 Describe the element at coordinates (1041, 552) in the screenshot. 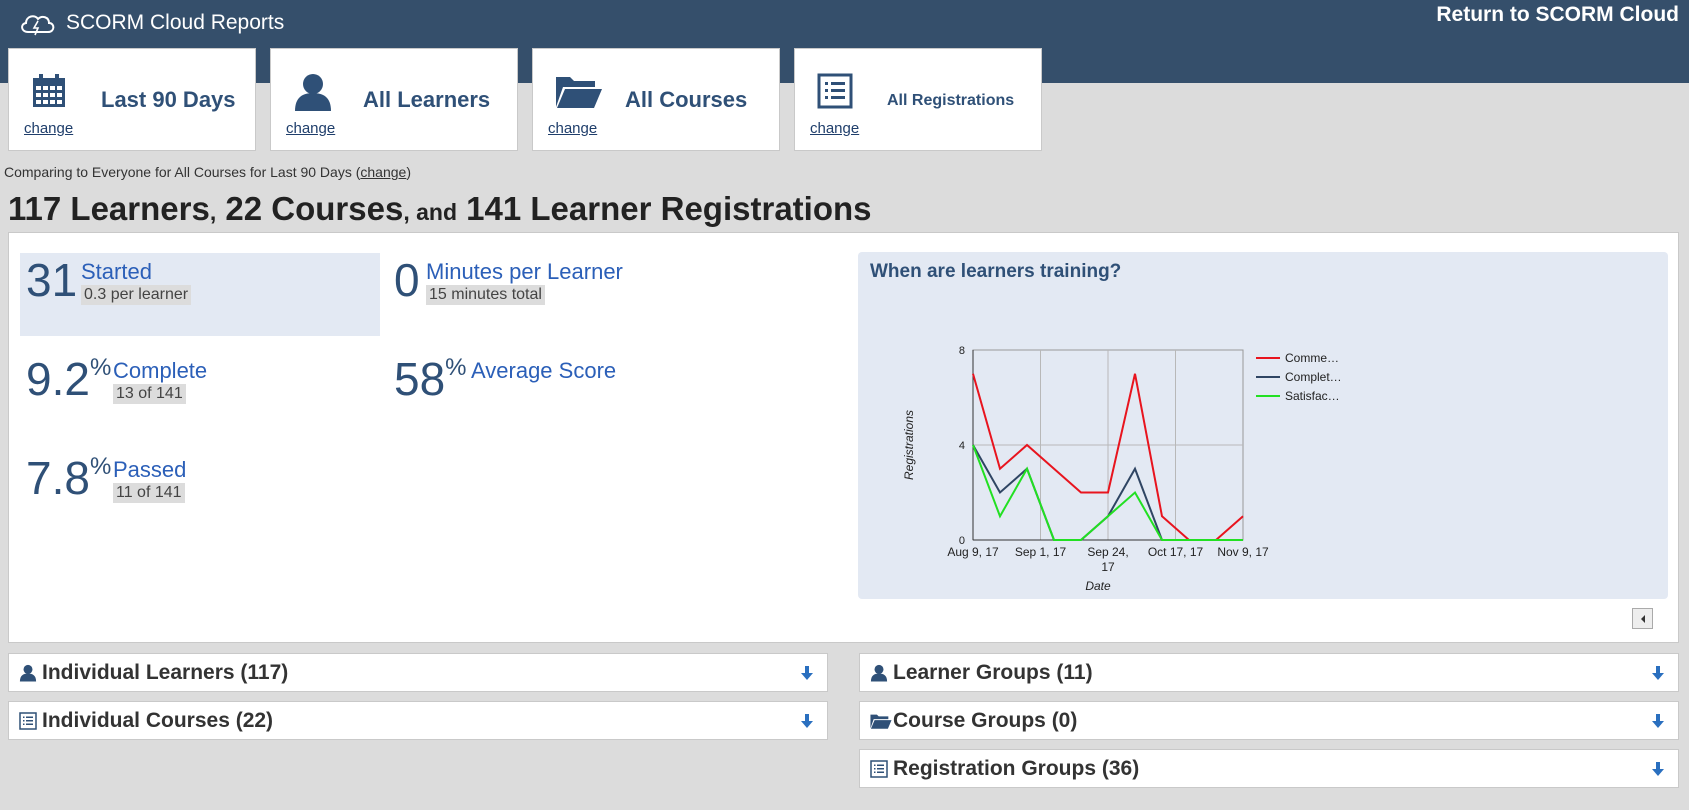

I see `x-tick-label: Sep 1, 17` at that location.